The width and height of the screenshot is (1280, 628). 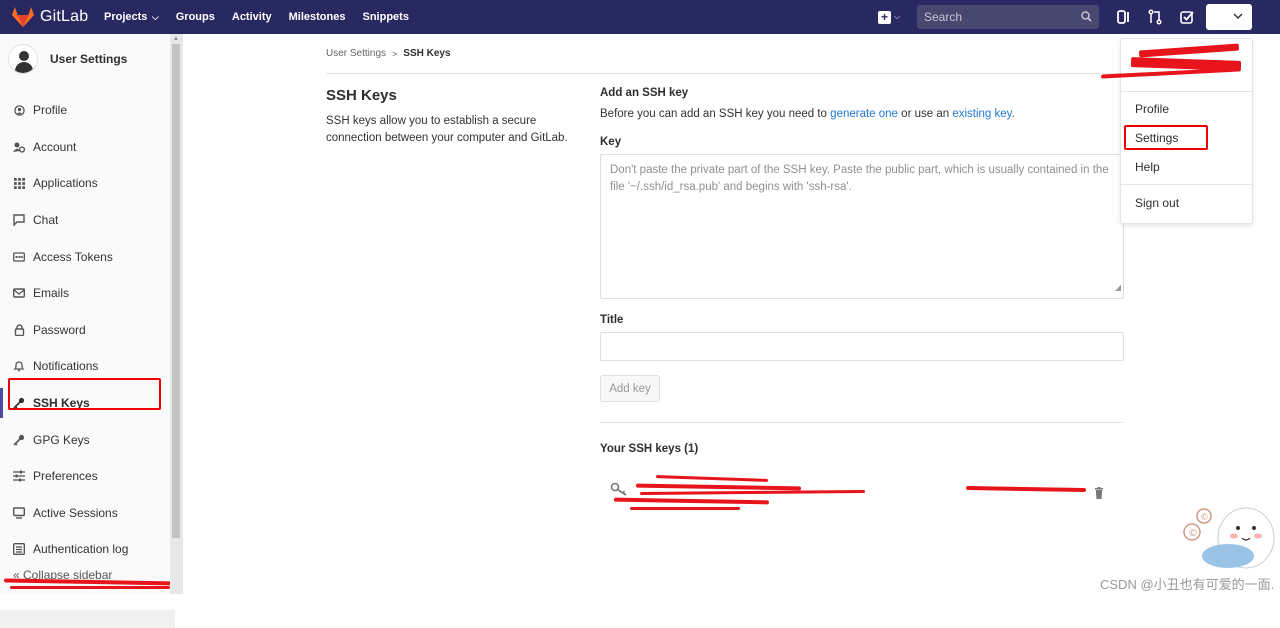 What do you see at coordinates (85, 110) in the screenshot?
I see `sidebar-item-profile: Profile` at bounding box center [85, 110].